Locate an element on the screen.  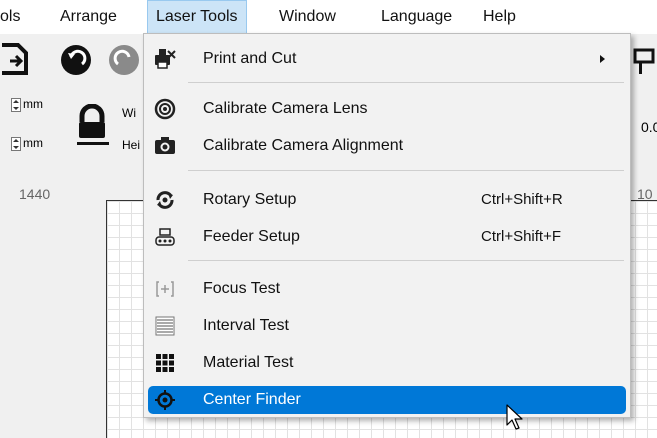
ruler-number-left: 1440 is located at coordinates (35, 194).